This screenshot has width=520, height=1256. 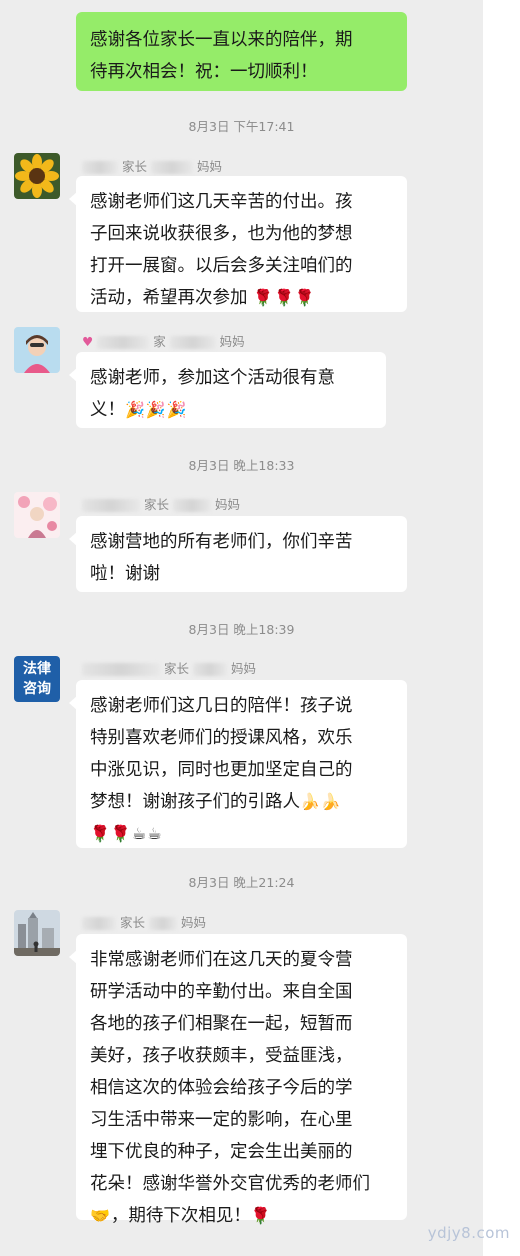 I want to click on party-emojis: 🎉🎉🎉, so click(x=156, y=409).